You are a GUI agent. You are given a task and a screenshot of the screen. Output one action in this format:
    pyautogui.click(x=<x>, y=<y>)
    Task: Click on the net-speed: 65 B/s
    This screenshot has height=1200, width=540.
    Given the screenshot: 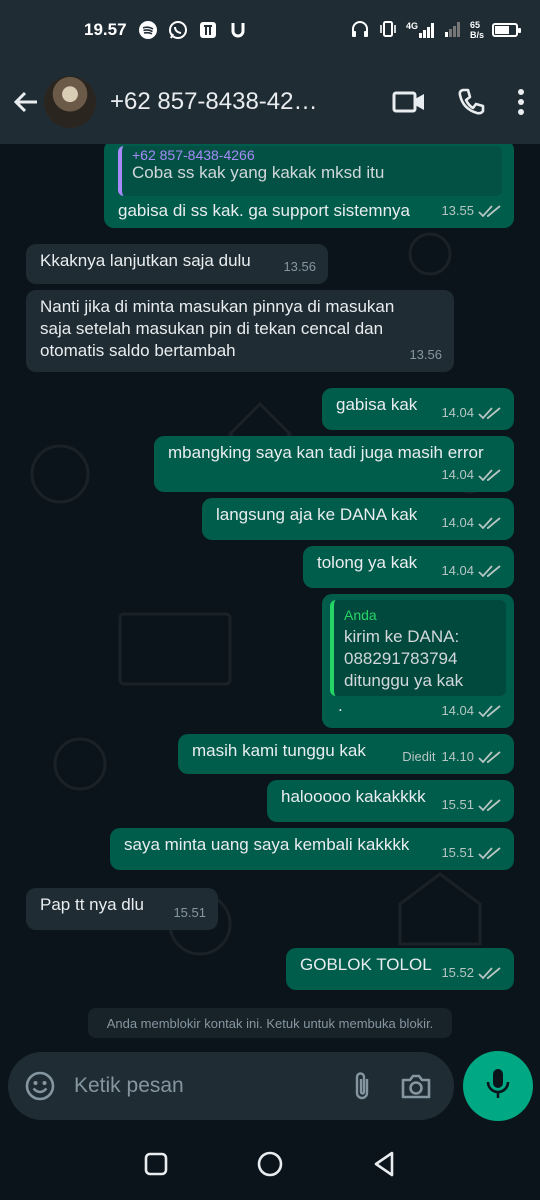 What is the action you would take?
    pyautogui.click(x=477, y=30)
    